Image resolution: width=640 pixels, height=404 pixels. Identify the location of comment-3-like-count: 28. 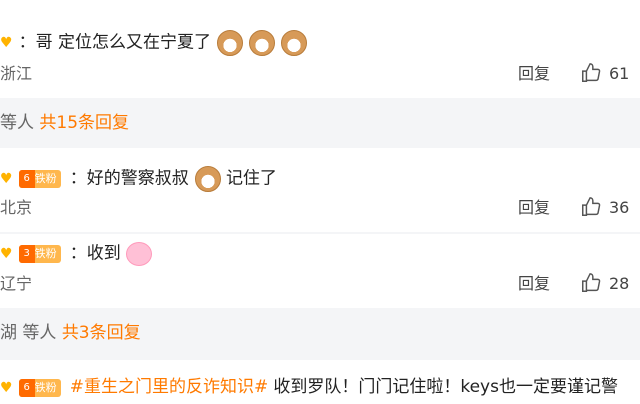
(619, 283).